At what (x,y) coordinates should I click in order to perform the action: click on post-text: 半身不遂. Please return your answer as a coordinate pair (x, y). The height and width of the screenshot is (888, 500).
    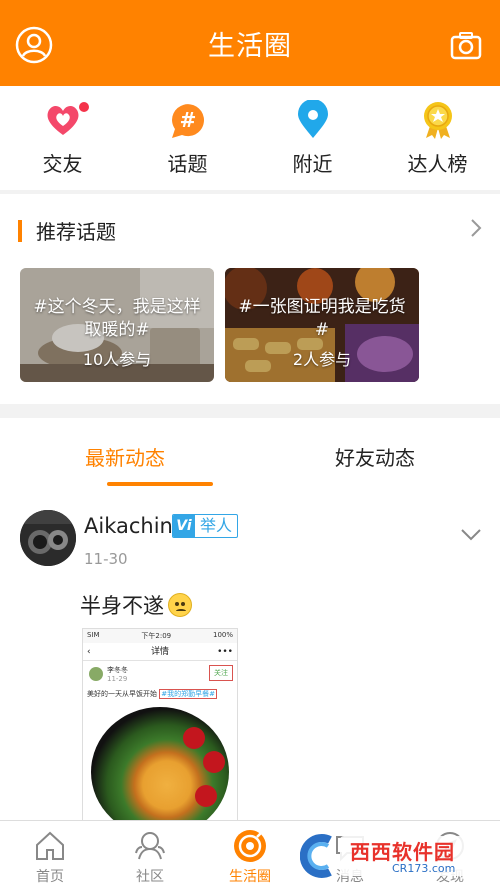
    Looking at the image, I should click on (122, 606).